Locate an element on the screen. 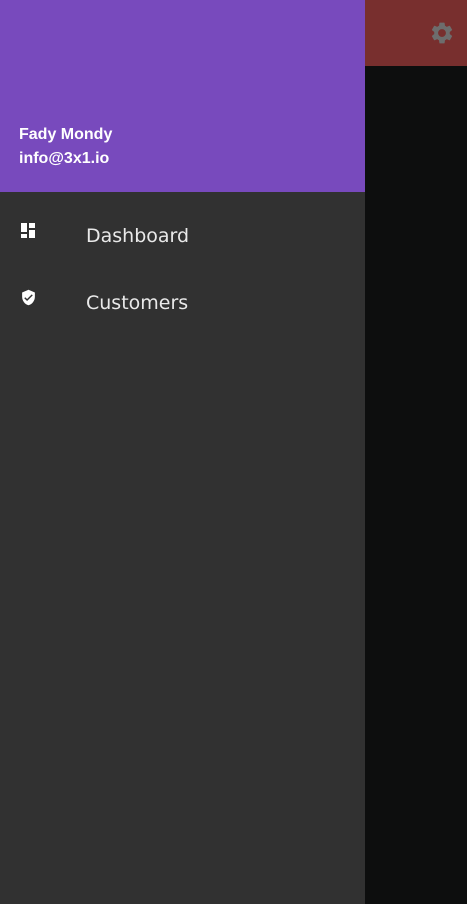  drawer-item-label: Customers is located at coordinates (137, 303).